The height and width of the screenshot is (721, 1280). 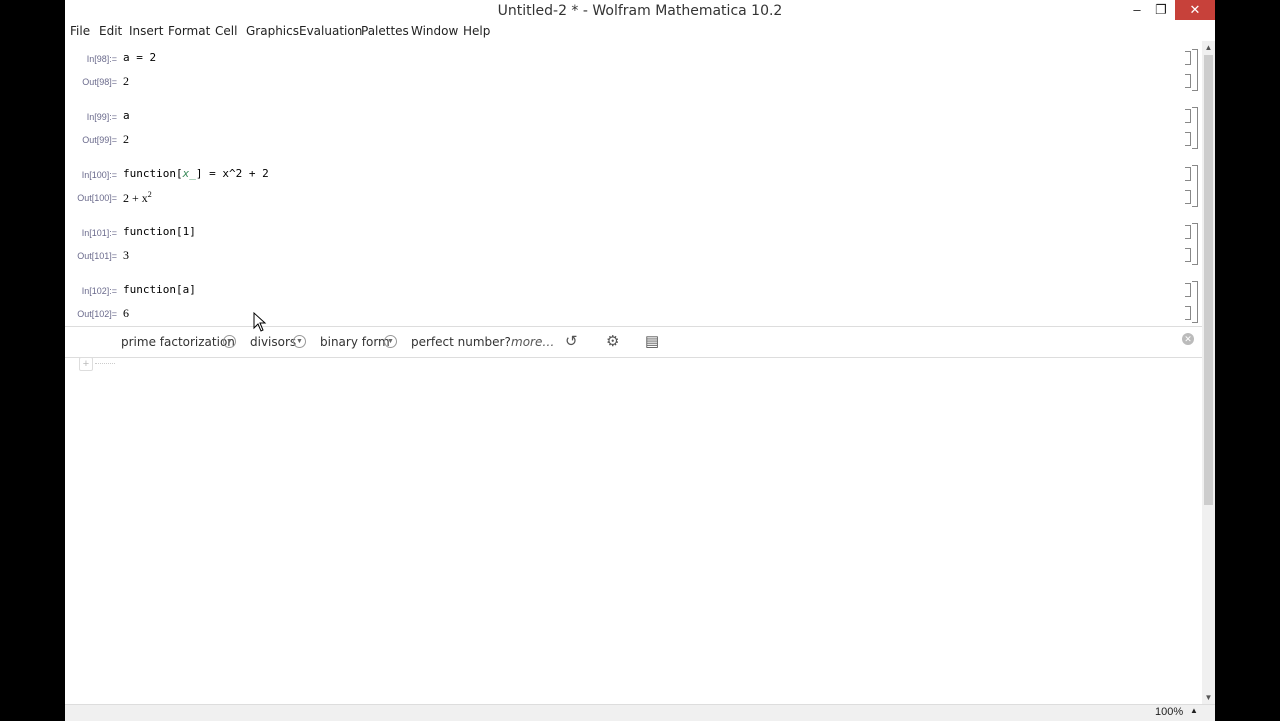 I want to click on menu-palettes: Palettes, so click(x=385, y=31).